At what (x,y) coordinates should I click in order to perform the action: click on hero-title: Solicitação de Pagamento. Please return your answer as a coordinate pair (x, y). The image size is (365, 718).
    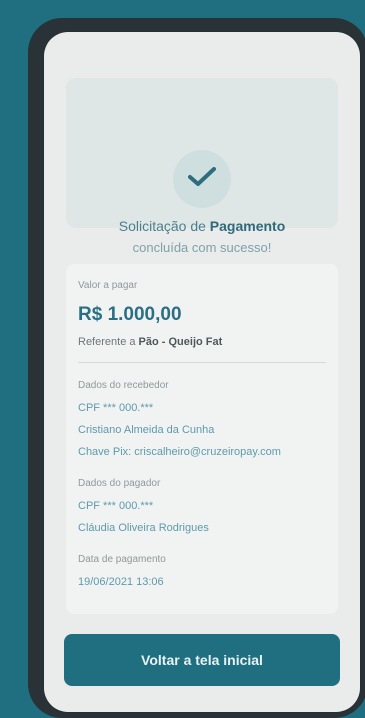
    Looking at the image, I should click on (202, 226).